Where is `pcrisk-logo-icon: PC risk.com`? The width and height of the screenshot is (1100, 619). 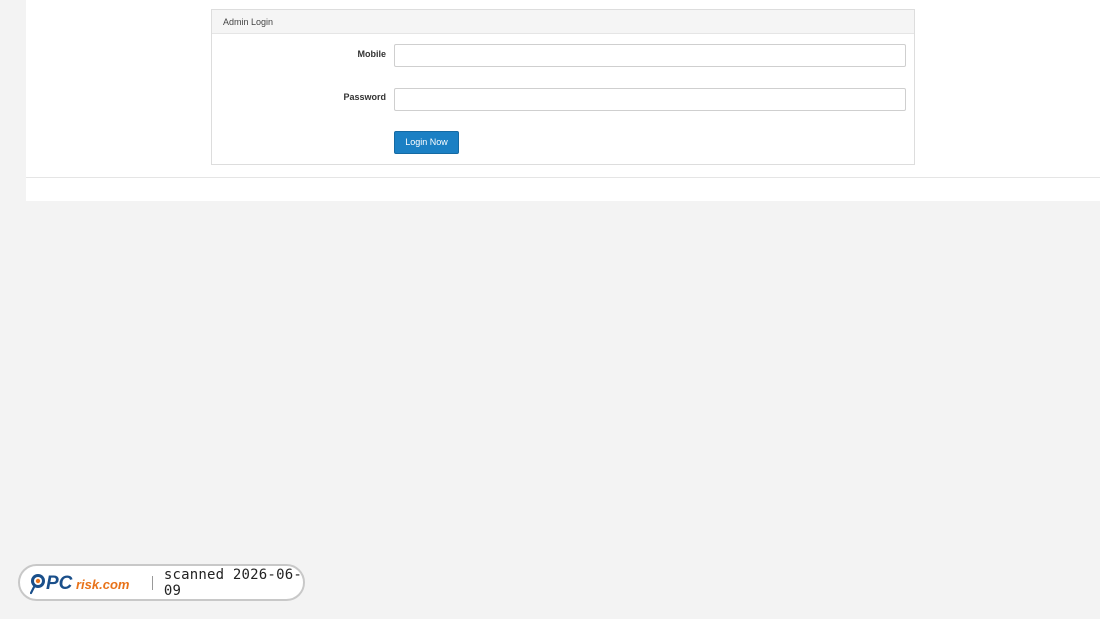 pcrisk-logo-icon: PC risk.com is located at coordinates (80, 583).